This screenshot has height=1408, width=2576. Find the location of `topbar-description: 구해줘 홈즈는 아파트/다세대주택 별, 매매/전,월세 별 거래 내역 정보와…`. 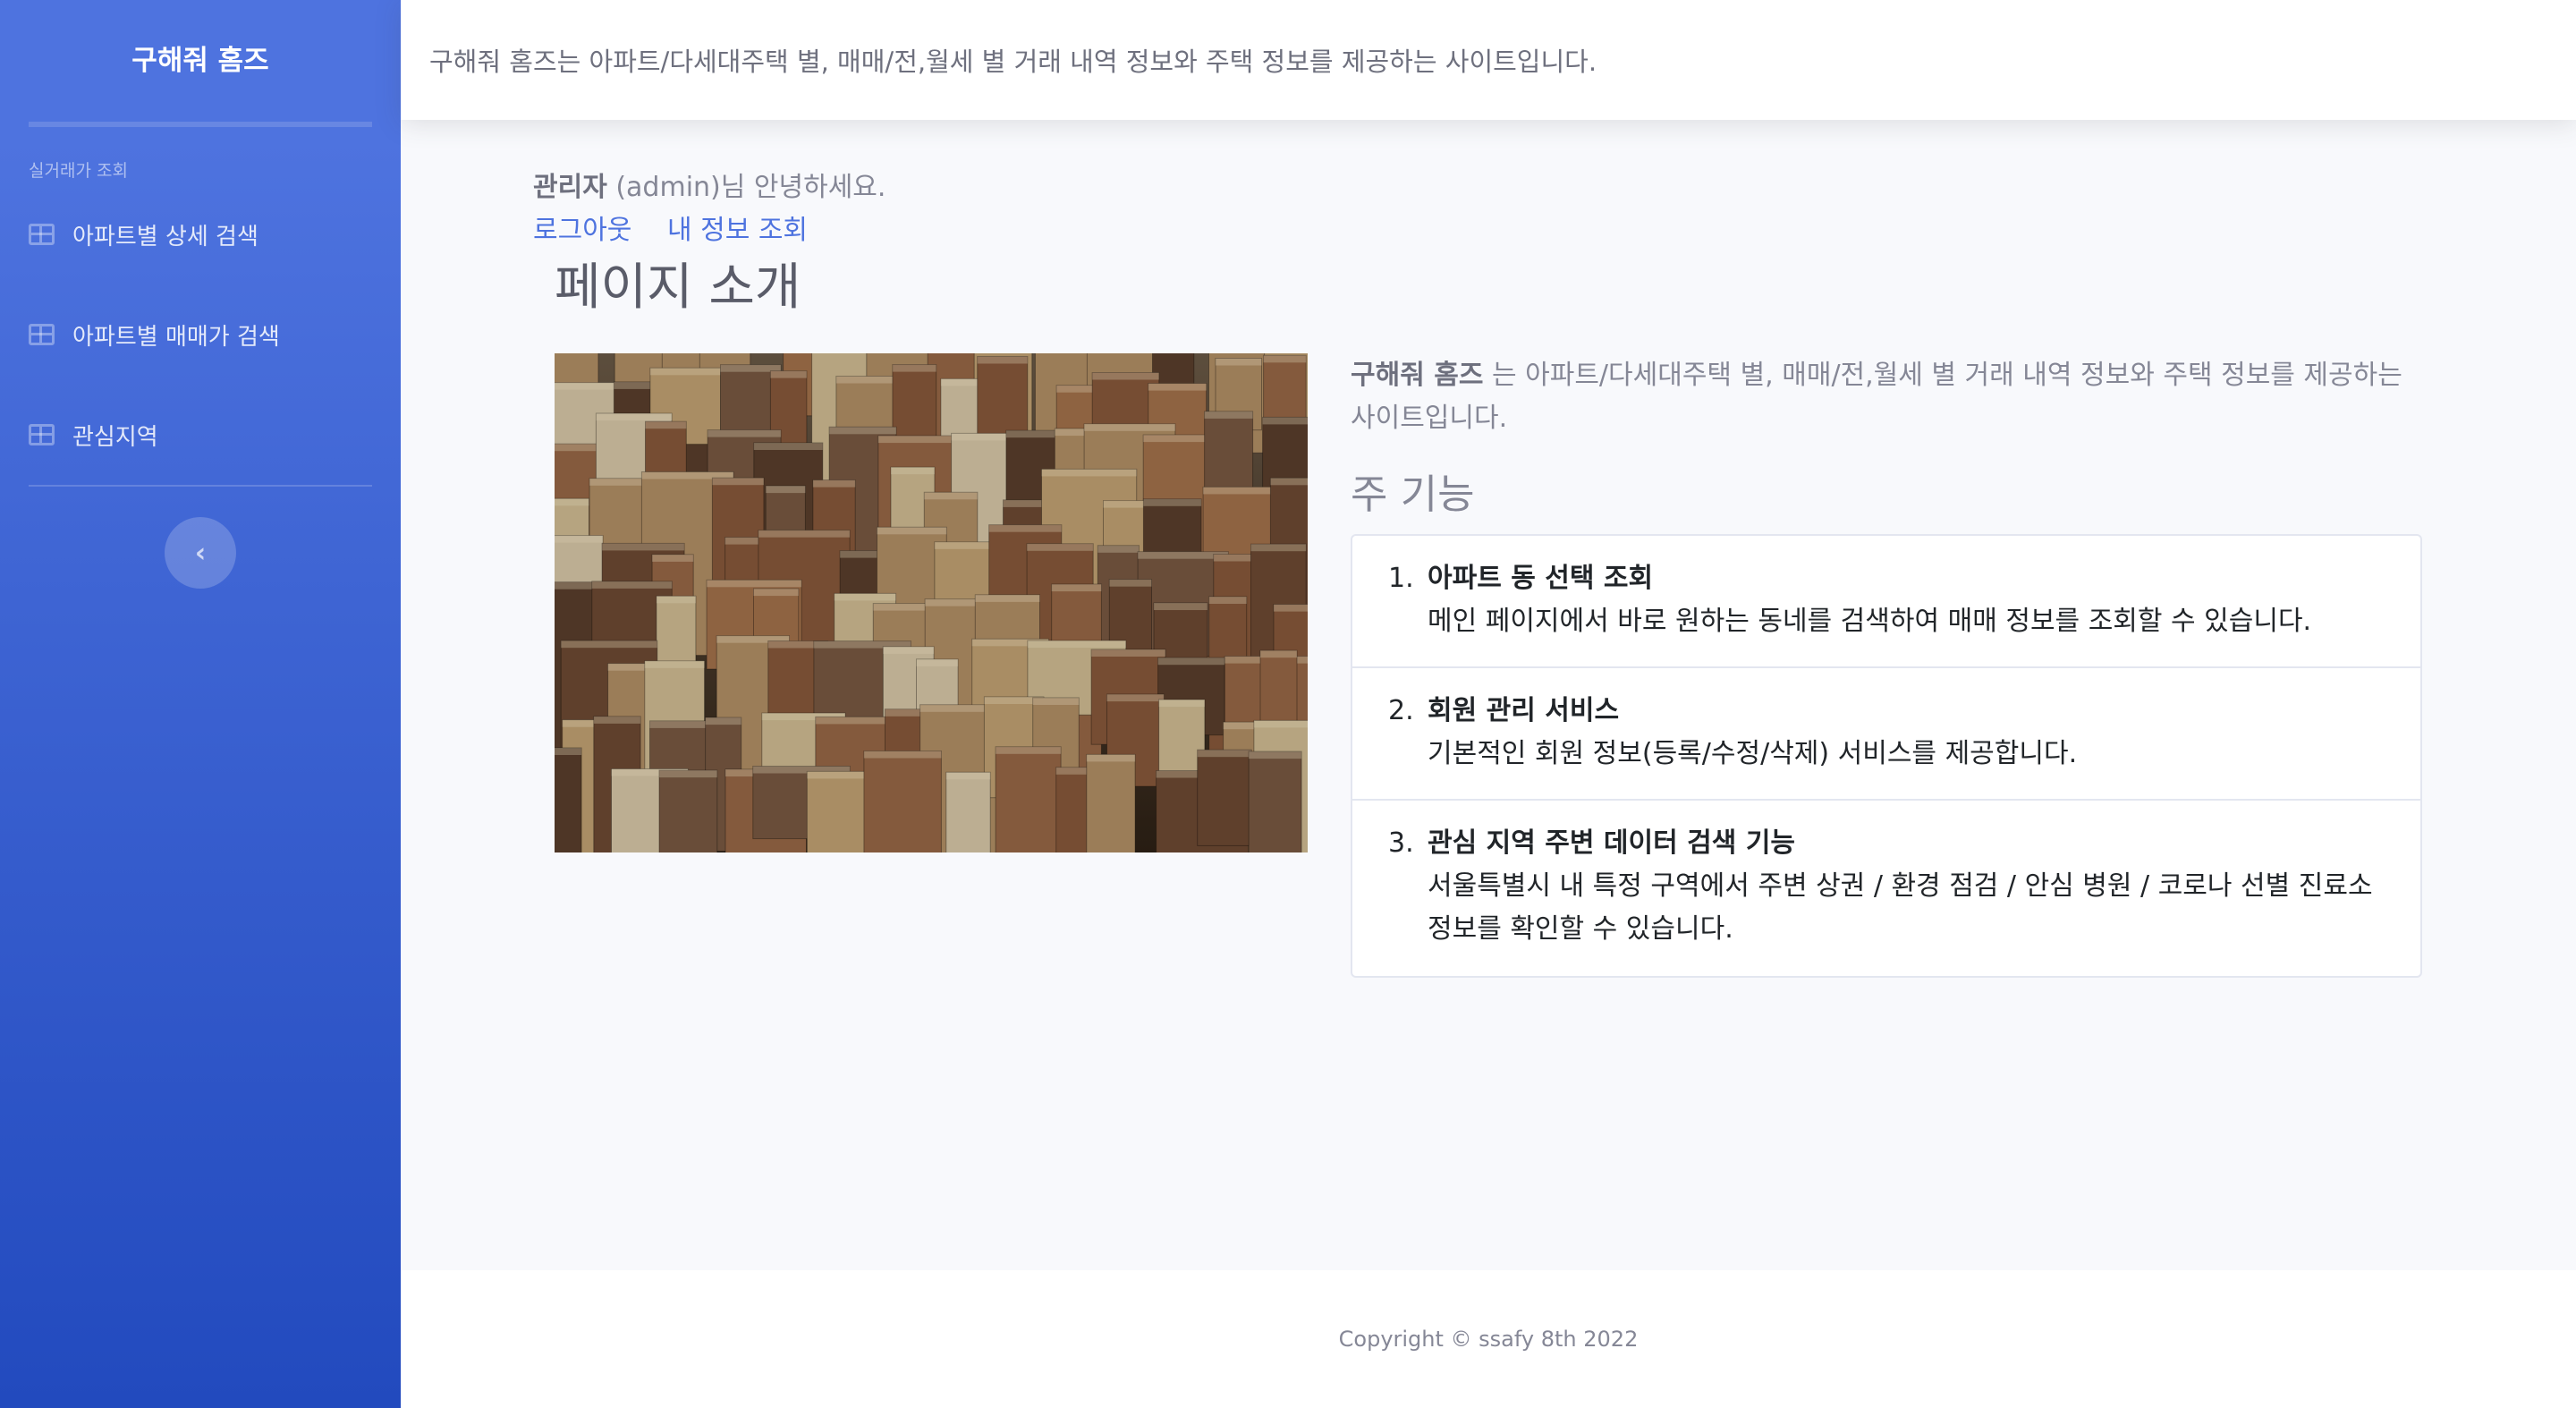

topbar-description: 구해줘 홈즈는 아파트/다세대주택 별, 매매/전,월세 별 거래 내역 정보와… is located at coordinates (1013, 62).